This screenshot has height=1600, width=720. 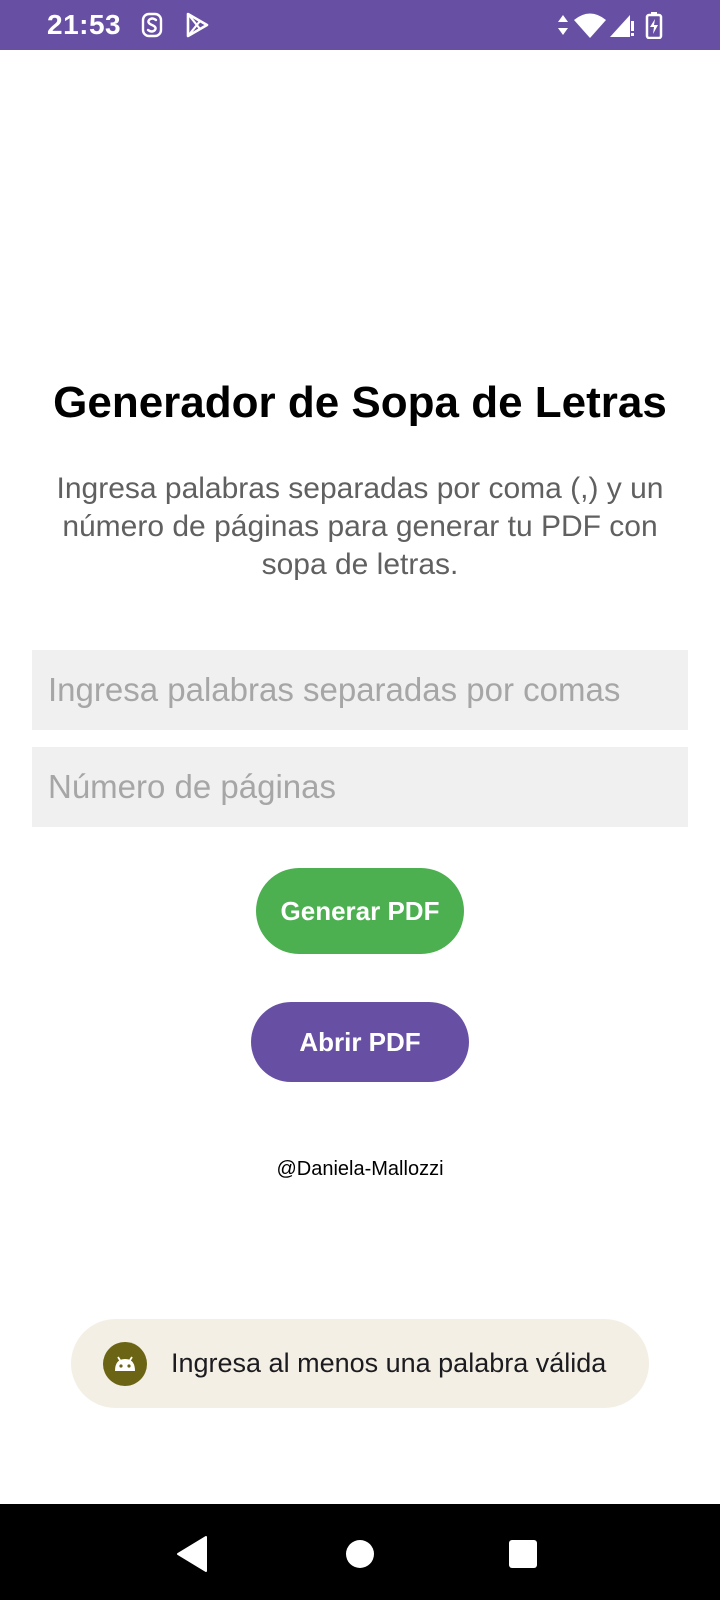 What do you see at coordinates (152, 25) in the screenshot?
I see `notification-s-icon` at bounding box center [152, 25].